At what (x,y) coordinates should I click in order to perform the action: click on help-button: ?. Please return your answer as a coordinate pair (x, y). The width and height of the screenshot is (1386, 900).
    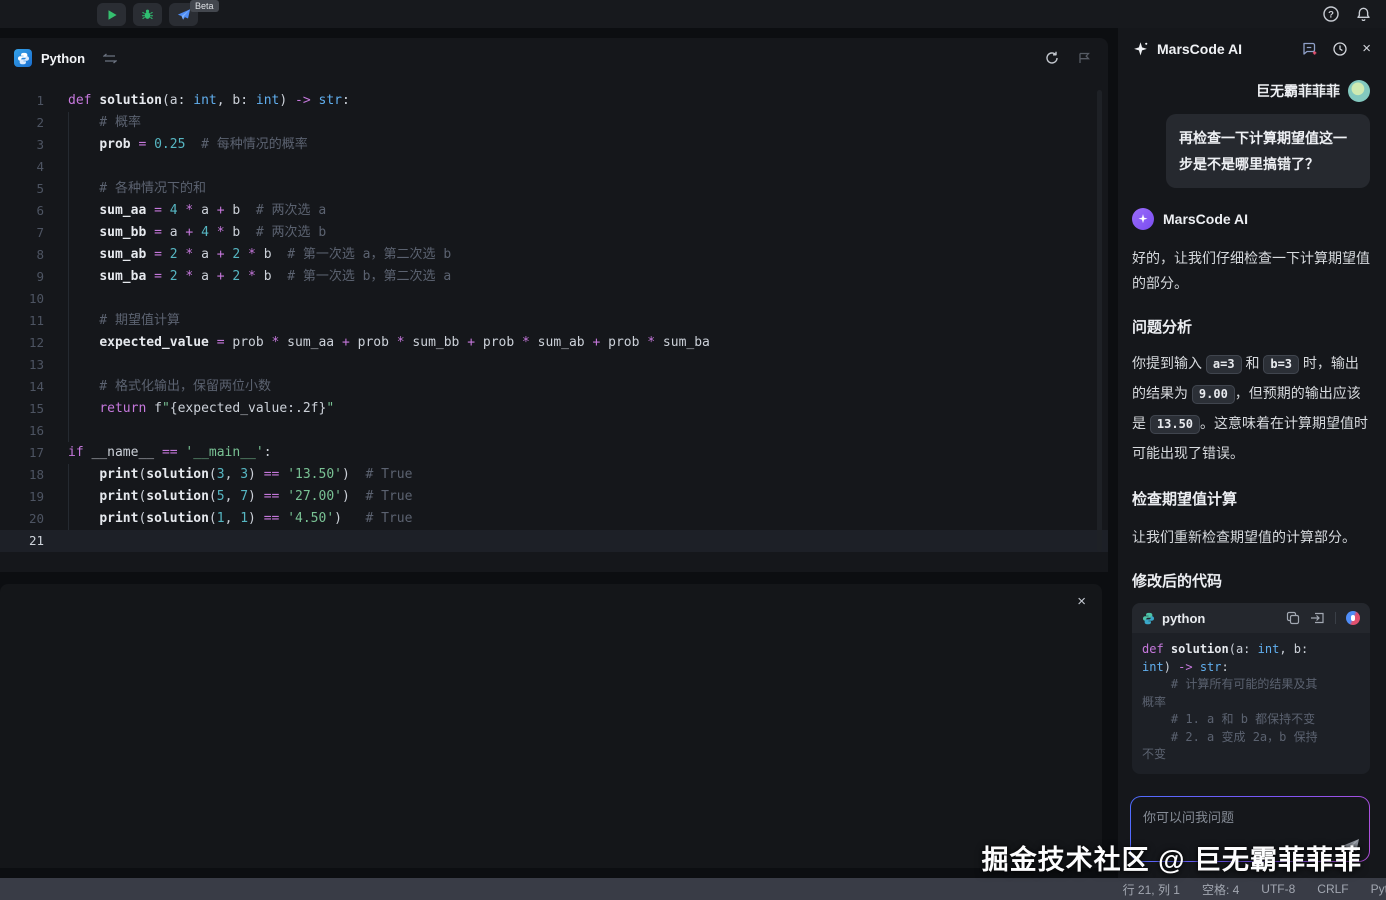
    Looking at the image, I should click on (1331, 14).